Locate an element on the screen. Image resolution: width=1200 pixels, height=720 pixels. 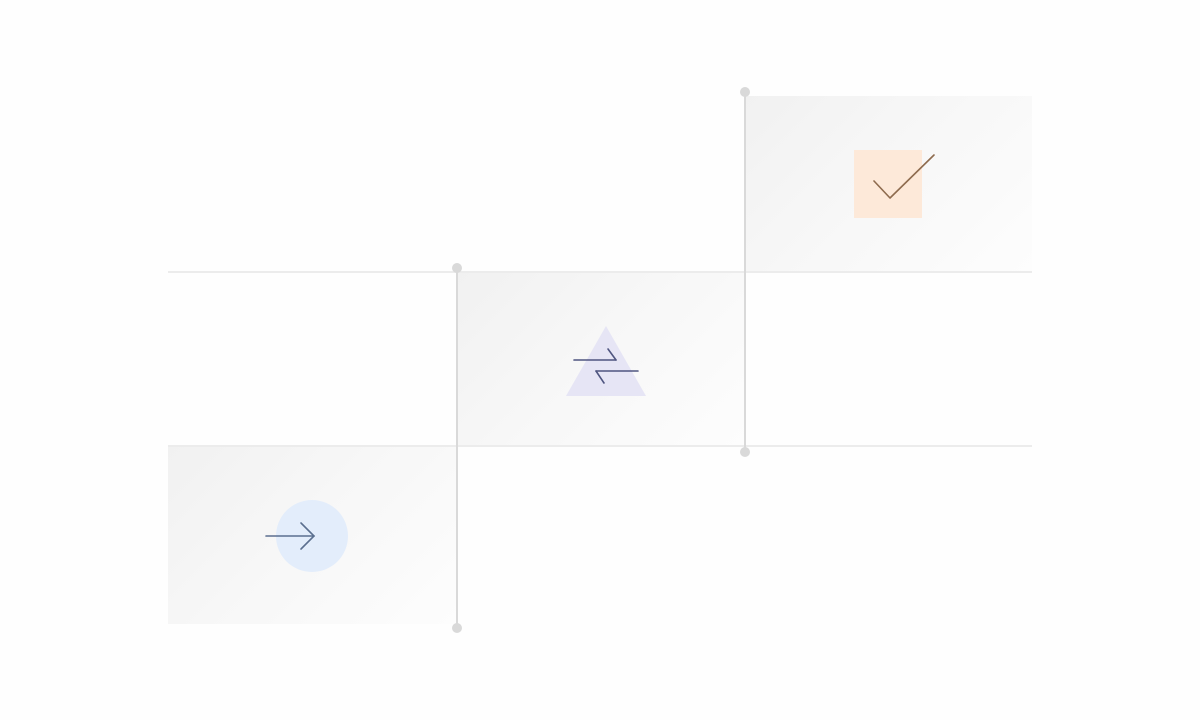
connector-1-top-dot is located at coordinates (457, 268).